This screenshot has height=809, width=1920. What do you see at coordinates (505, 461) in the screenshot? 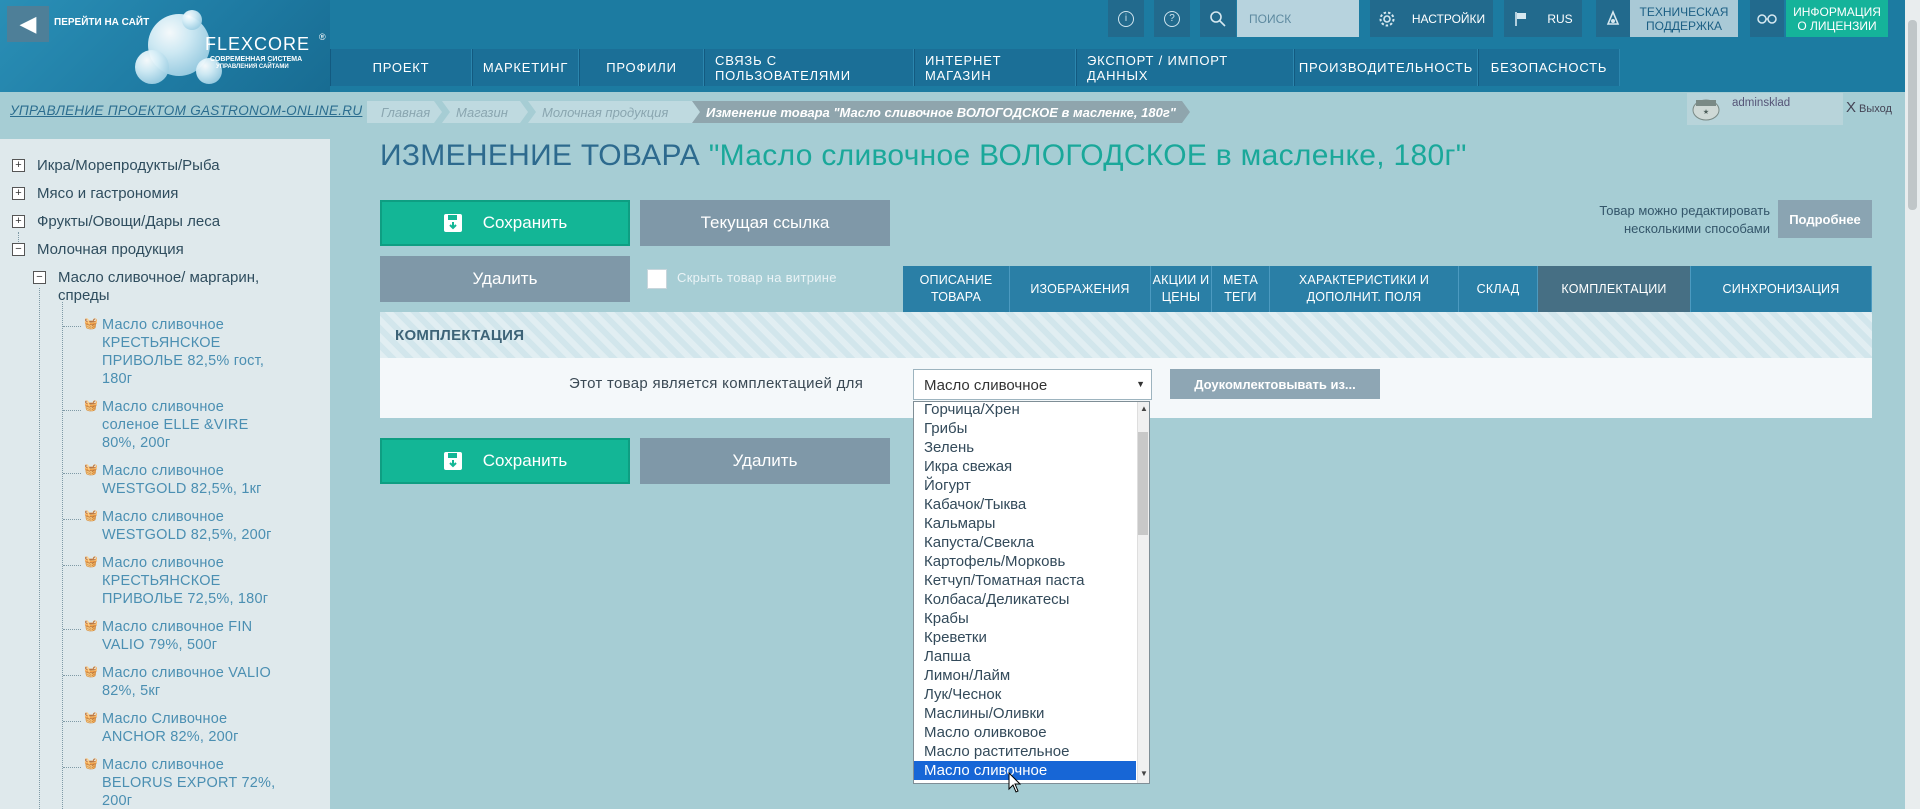
I see `save-button-bottom: Сохранить` at bounding box center [505, 461].